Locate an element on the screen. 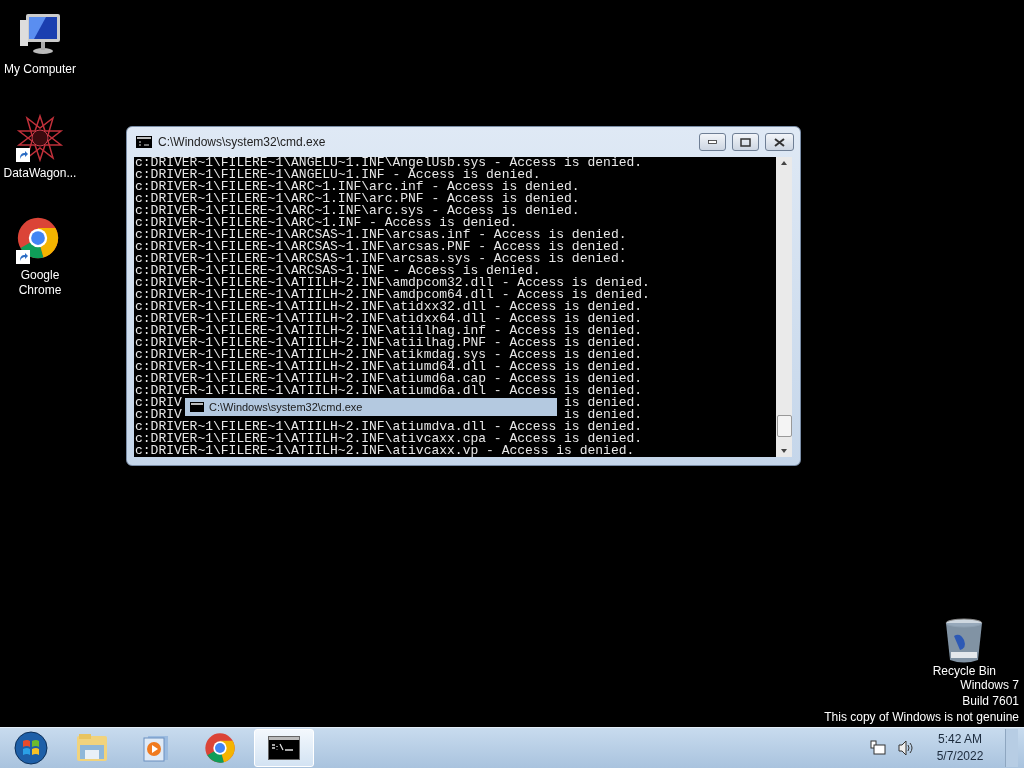  clock-date: 5/7/2022 is located at coordinates (960, 756).